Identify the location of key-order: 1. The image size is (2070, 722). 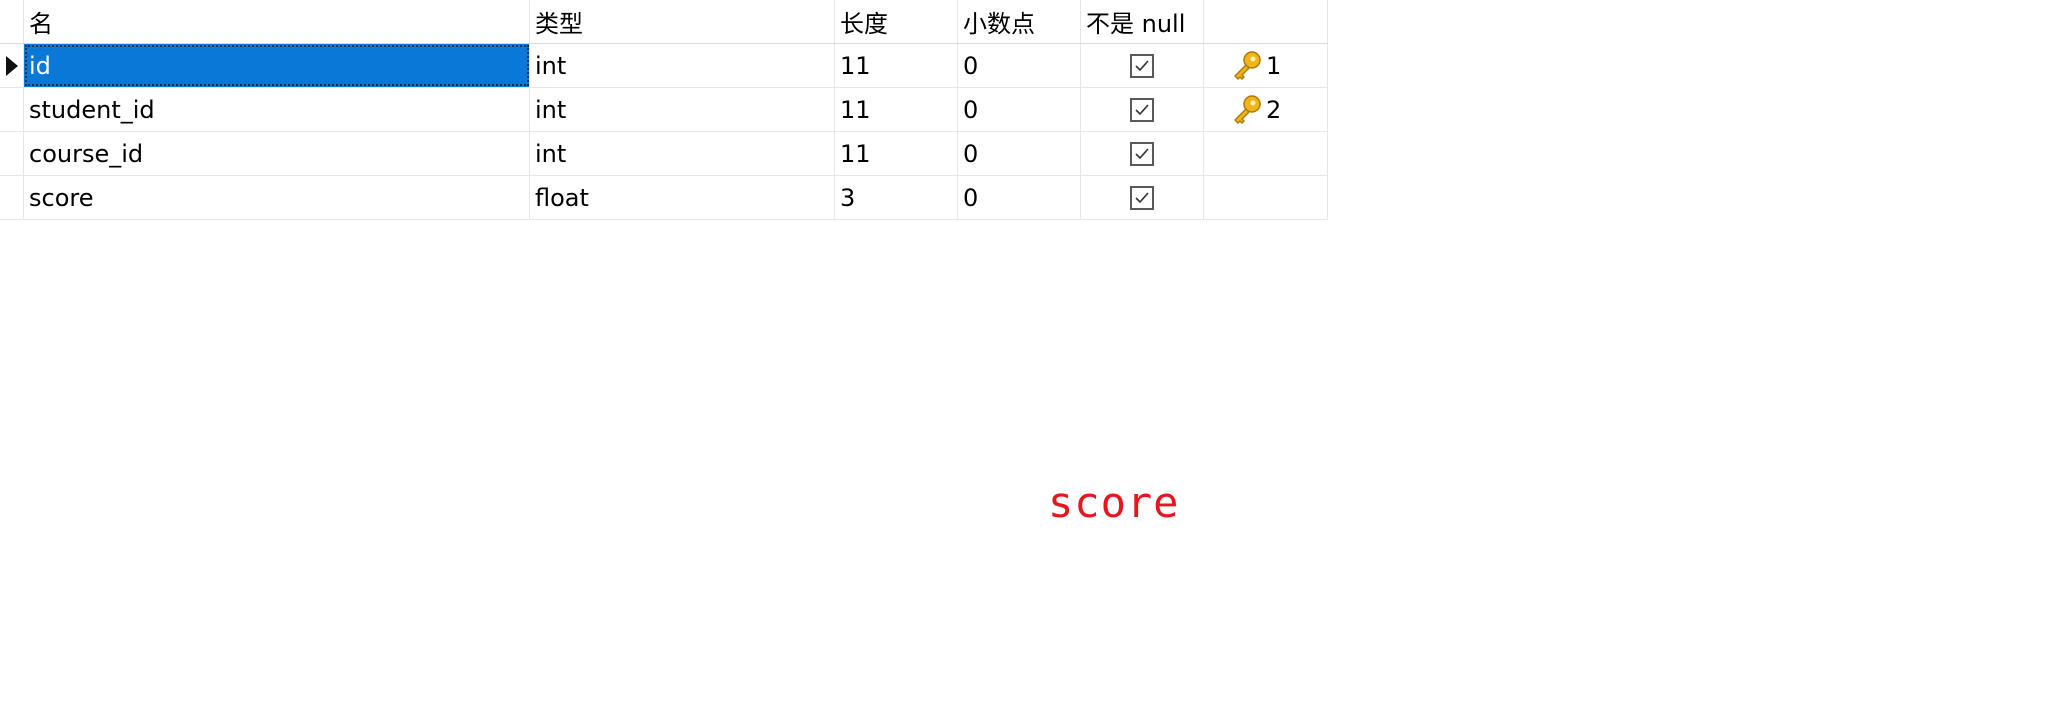
(1274, 65).